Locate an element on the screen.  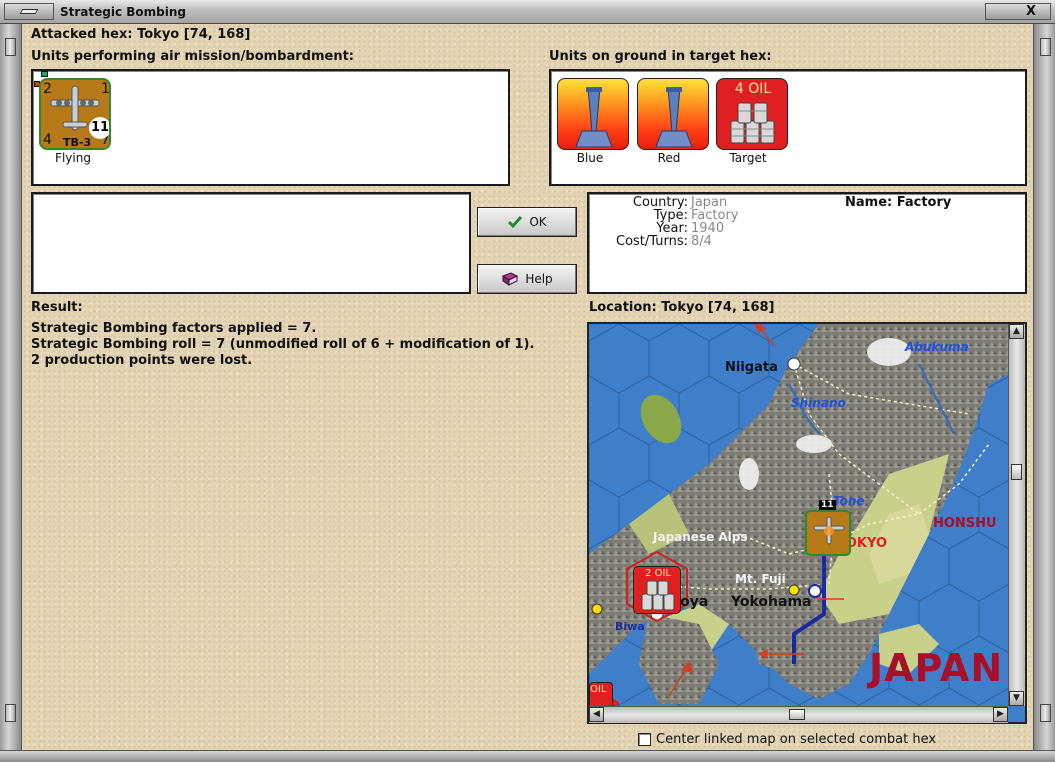
window-frame-right is located at coordinates (1044, 393).